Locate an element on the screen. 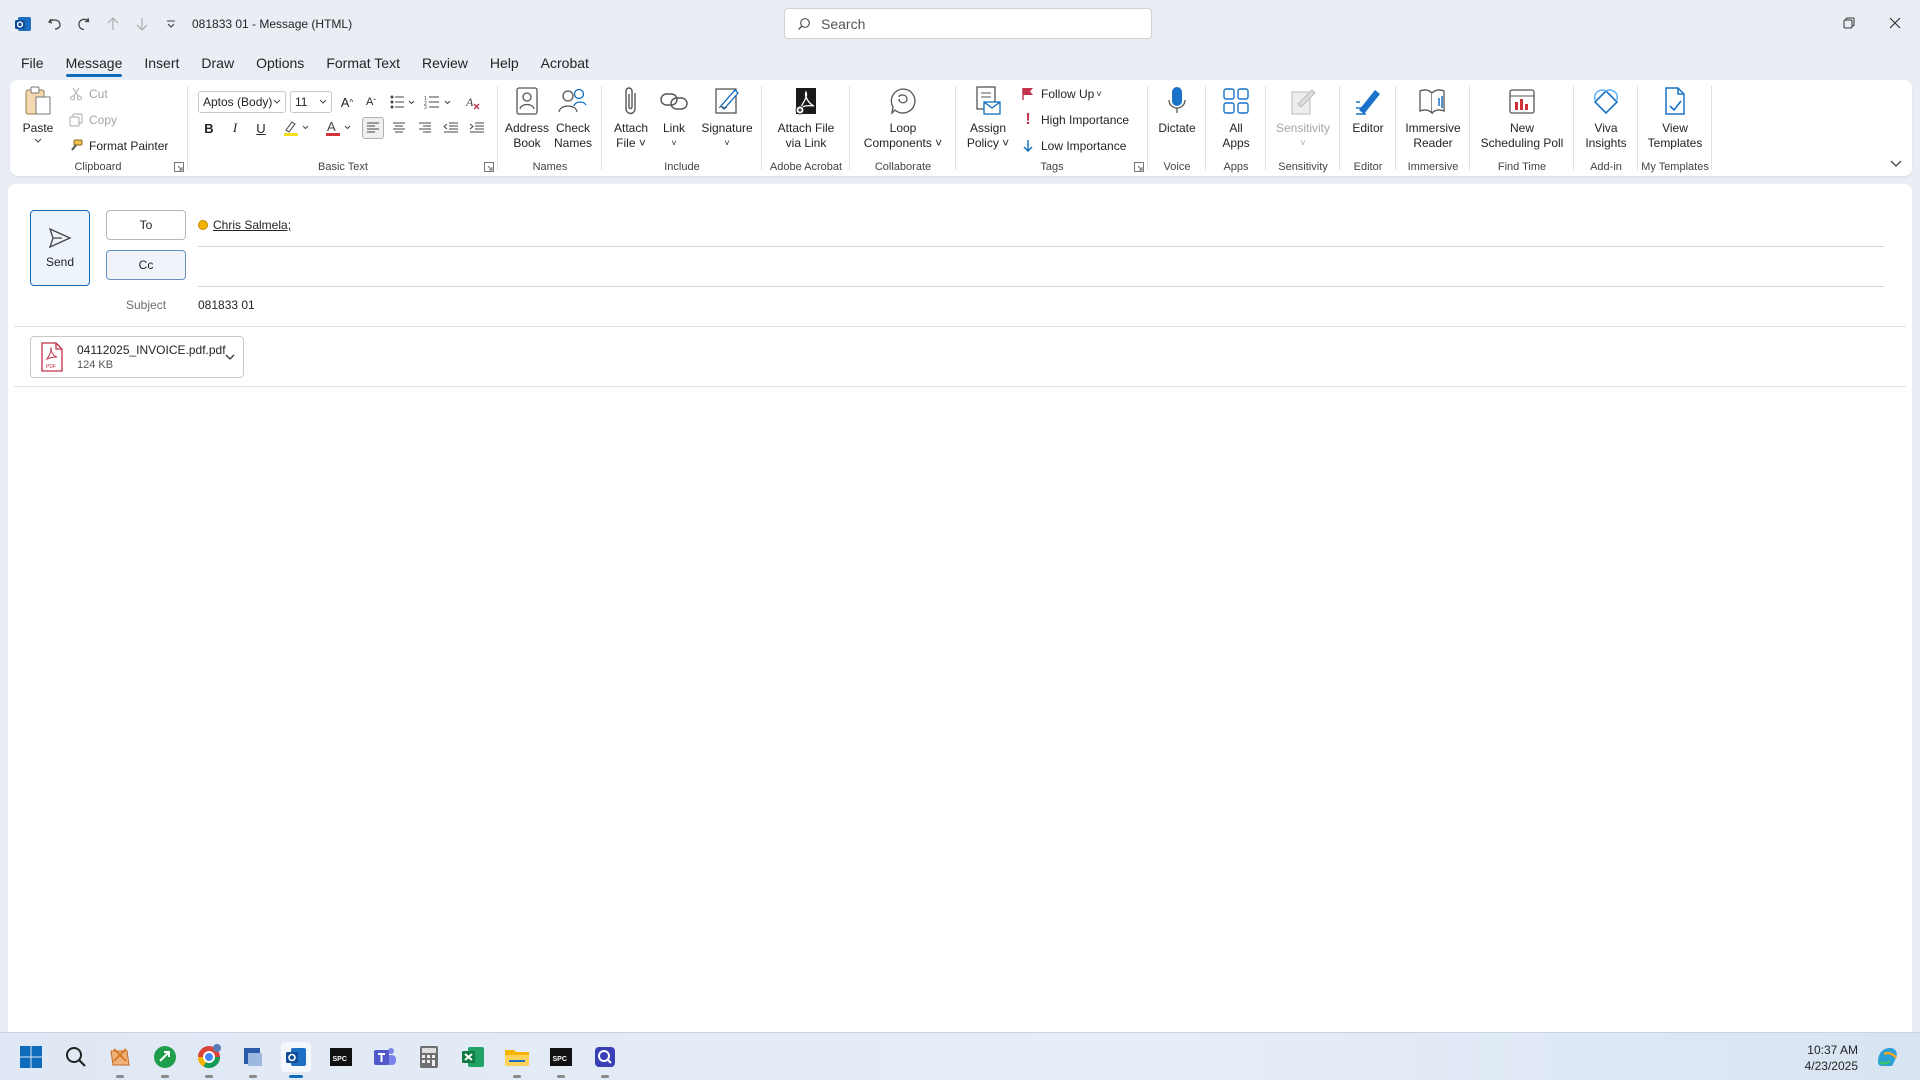 This screenshot has height=1080, width=1920. sensitivity-button: Sensitivity ˅ is located at coordinates (1303, 117).